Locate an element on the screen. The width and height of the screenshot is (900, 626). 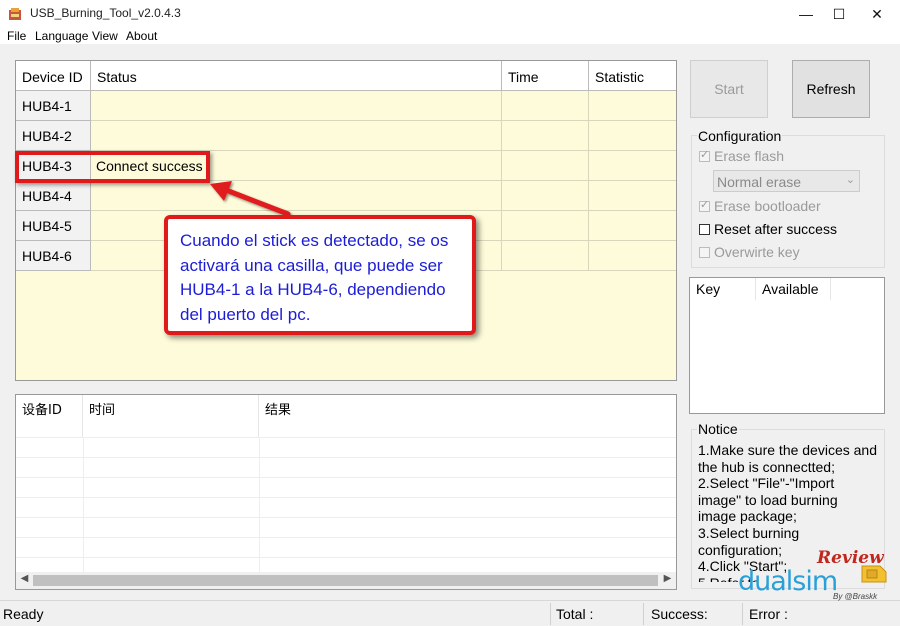
notice-title: Notice is located at coordinates (718, 429).